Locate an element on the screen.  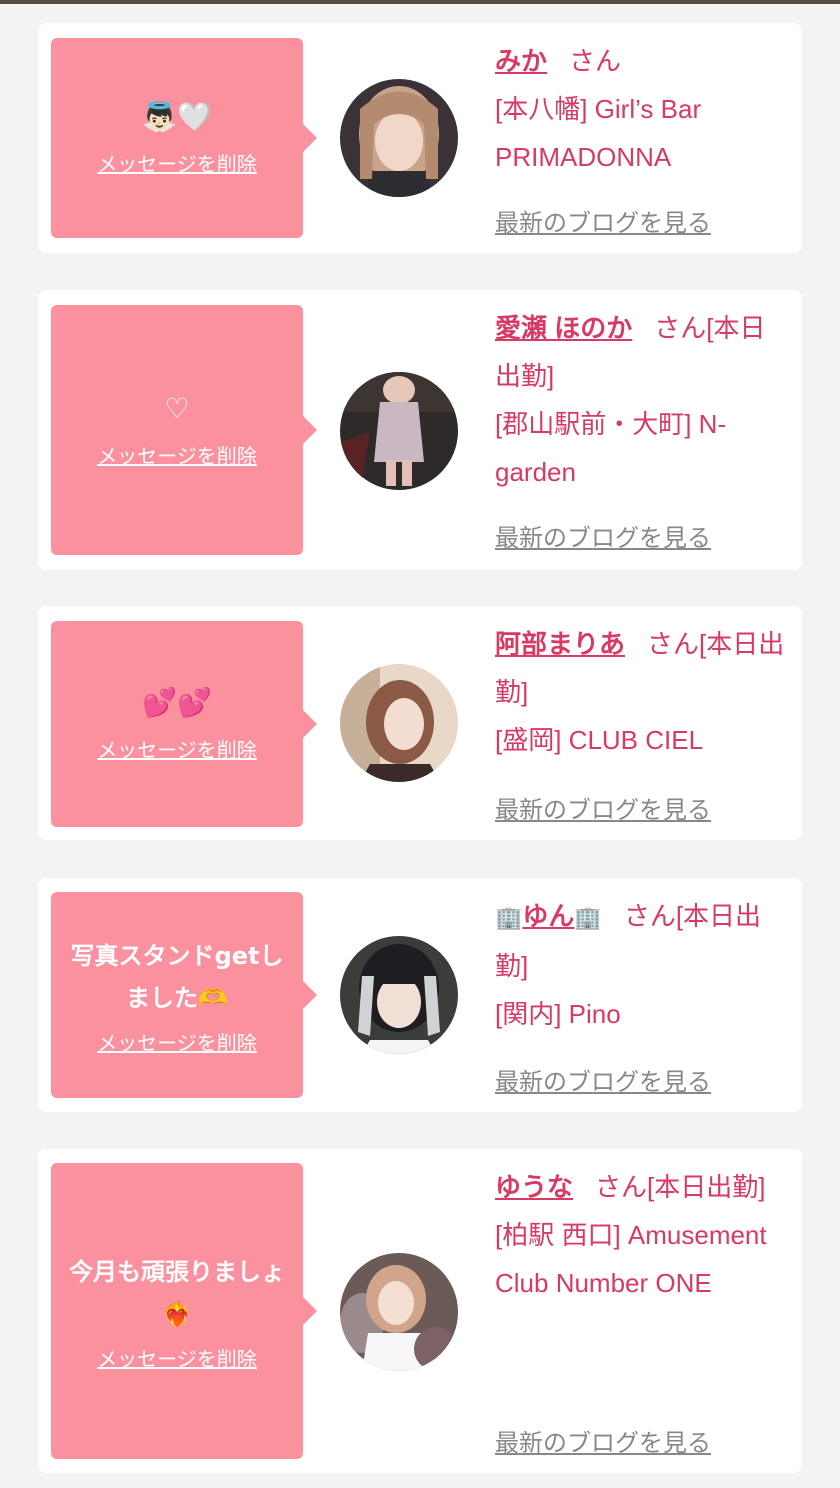
message-bubble: 👼🏻🤍 メッセージを削除 is located at coordinates (184, 138).